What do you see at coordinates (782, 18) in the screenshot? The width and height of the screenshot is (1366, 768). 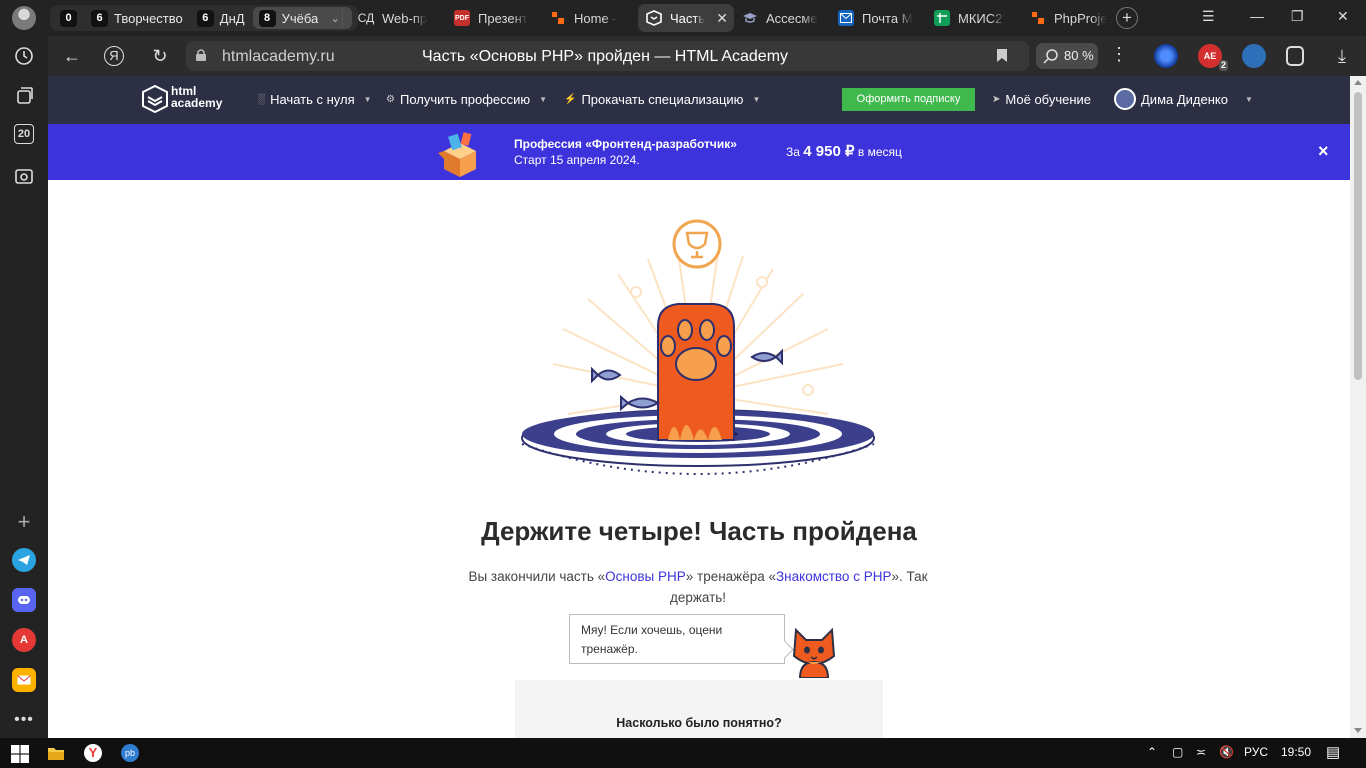 I see `tab-assessment: Ассесме` at bounding box center [782, 18].